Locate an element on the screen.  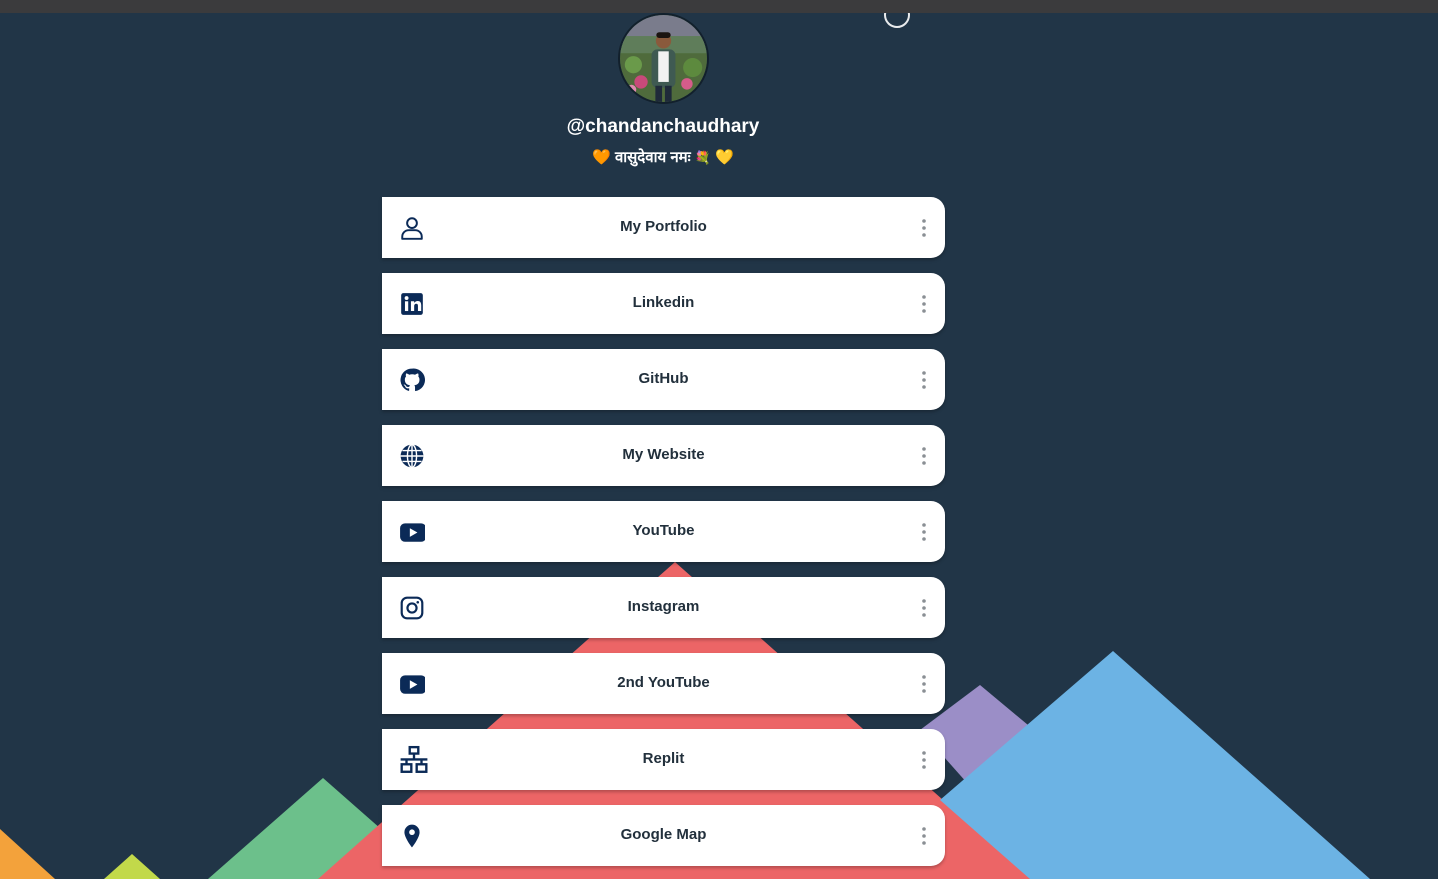
profile-handle: @chandanchaudhary is located at coordinates (663, 126).